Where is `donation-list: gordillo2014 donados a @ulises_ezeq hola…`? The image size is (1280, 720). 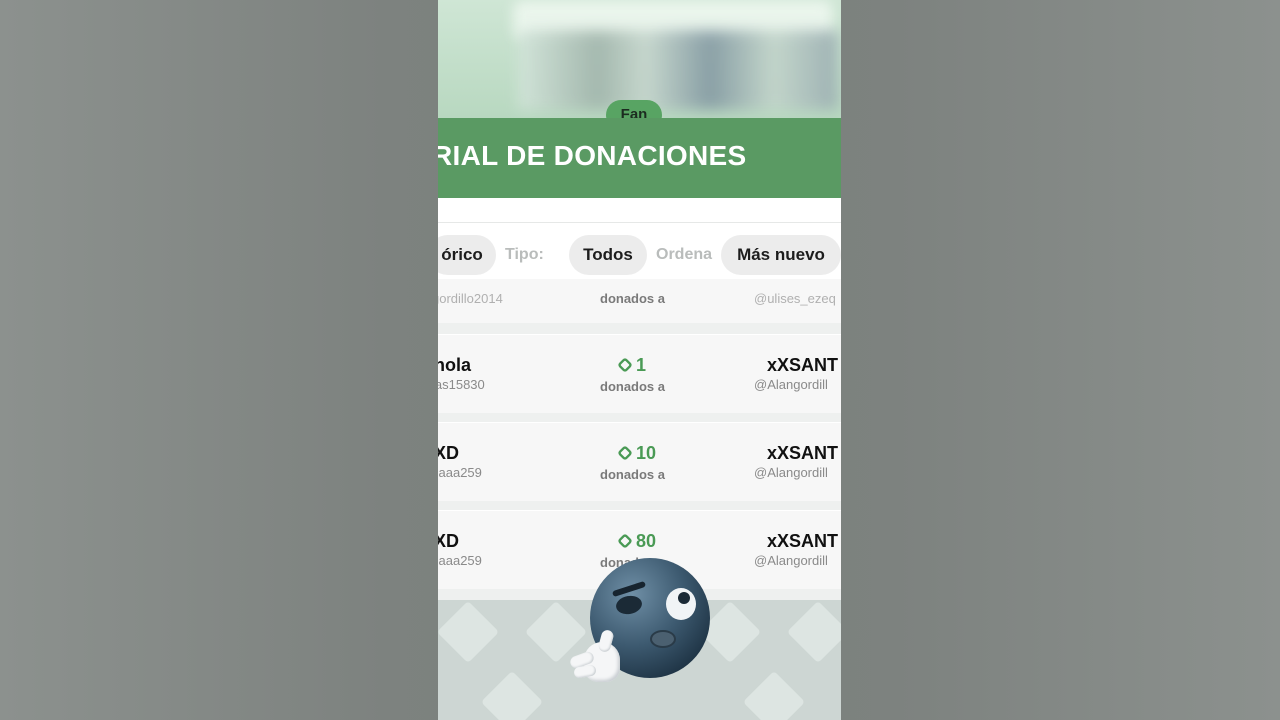 donation-list: gordillo2014 donados a @ulises_ezeq hola… is located at coordinates (639, 439).